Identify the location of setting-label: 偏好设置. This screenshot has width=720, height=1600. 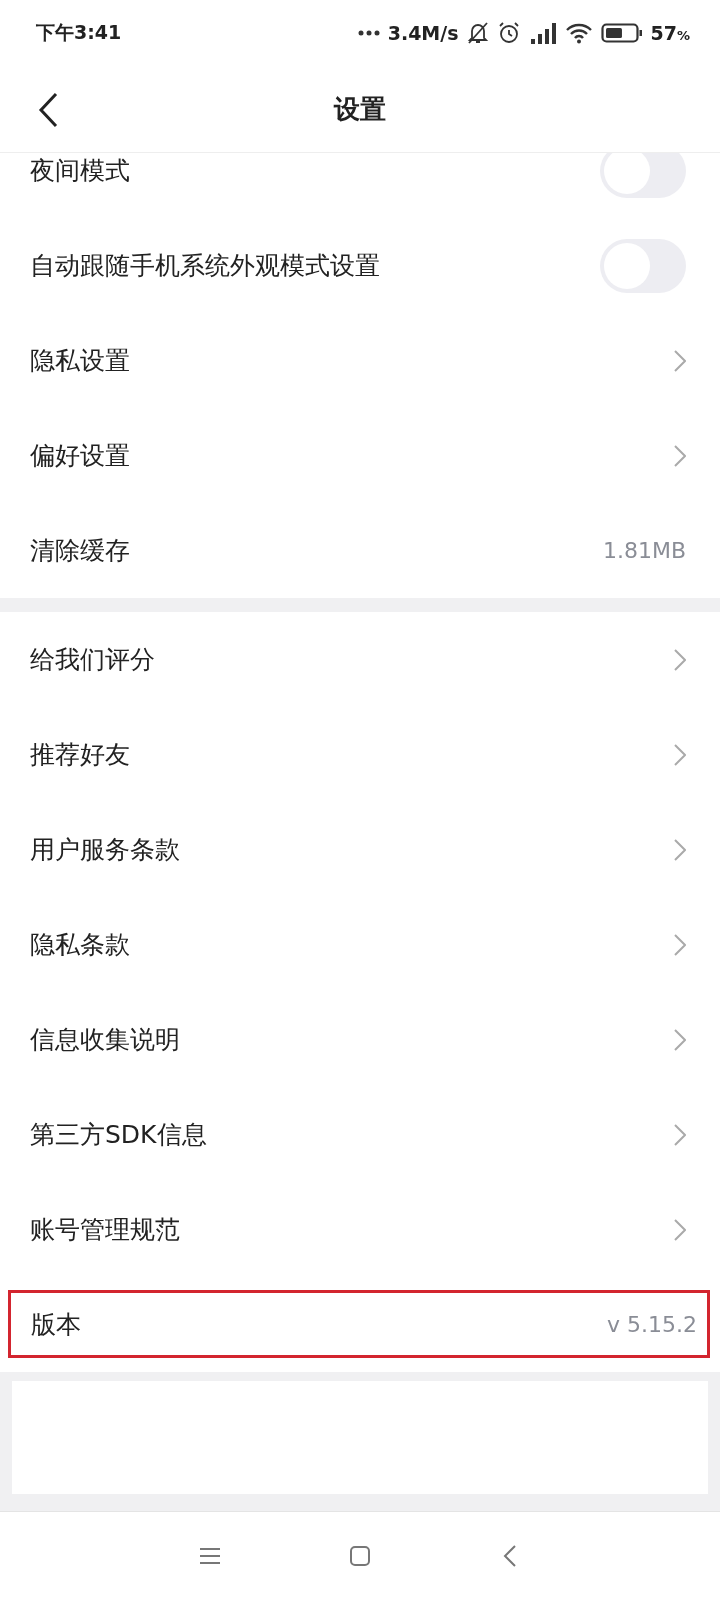
(80, 456).